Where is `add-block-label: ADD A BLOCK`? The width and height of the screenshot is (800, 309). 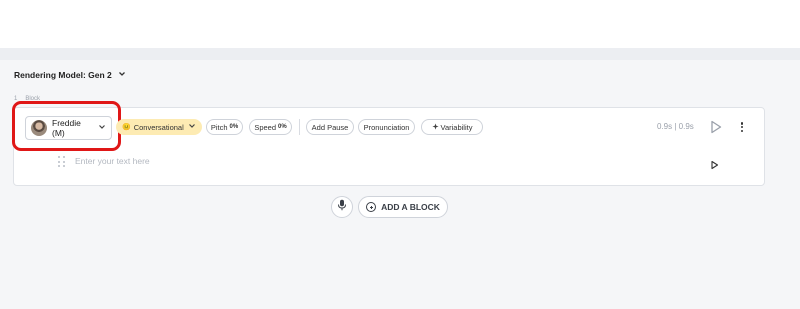
add-block-label: ADD A BLOCK is located at coordinates (410, 207).